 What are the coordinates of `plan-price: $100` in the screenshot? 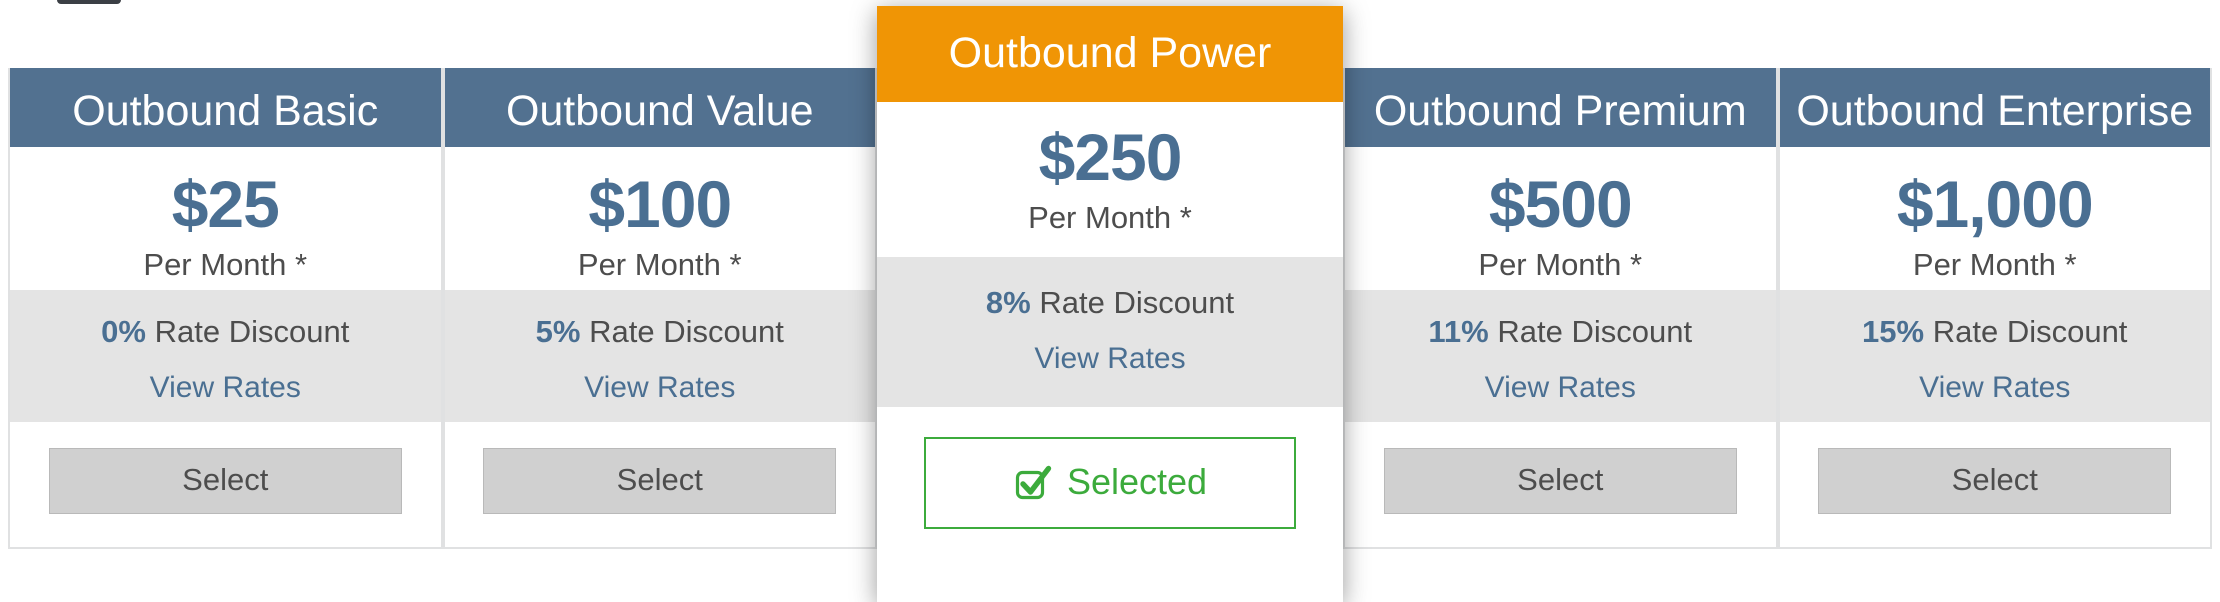 It's located at (660, 204).